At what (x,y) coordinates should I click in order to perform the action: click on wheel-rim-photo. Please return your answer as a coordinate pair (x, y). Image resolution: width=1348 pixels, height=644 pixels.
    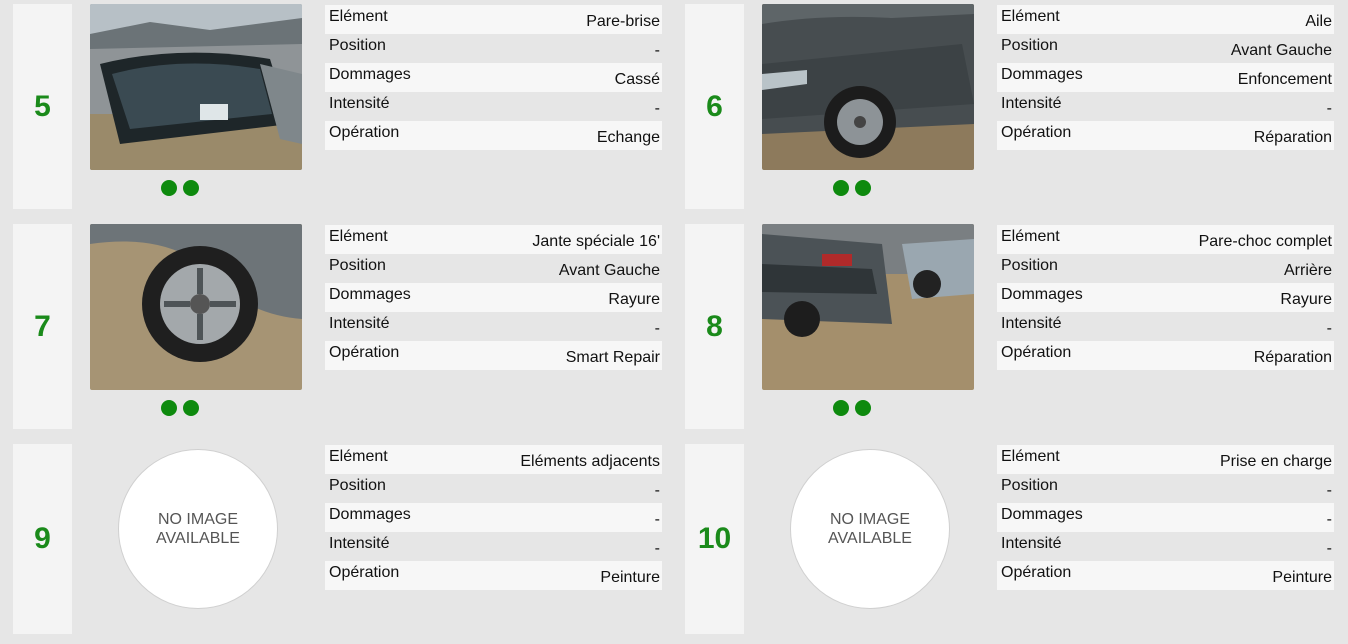
    Looking at the image, I should click on (196, 307).